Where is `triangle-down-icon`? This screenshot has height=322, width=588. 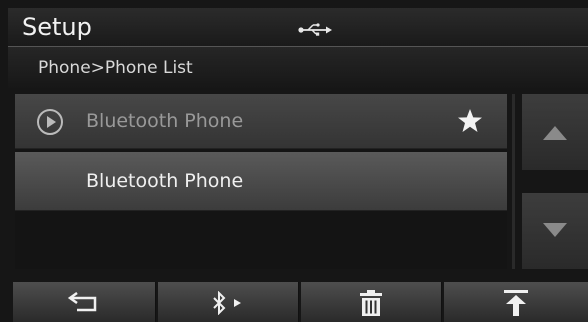
triangle-down-icon is located at coordinates (555, 230).